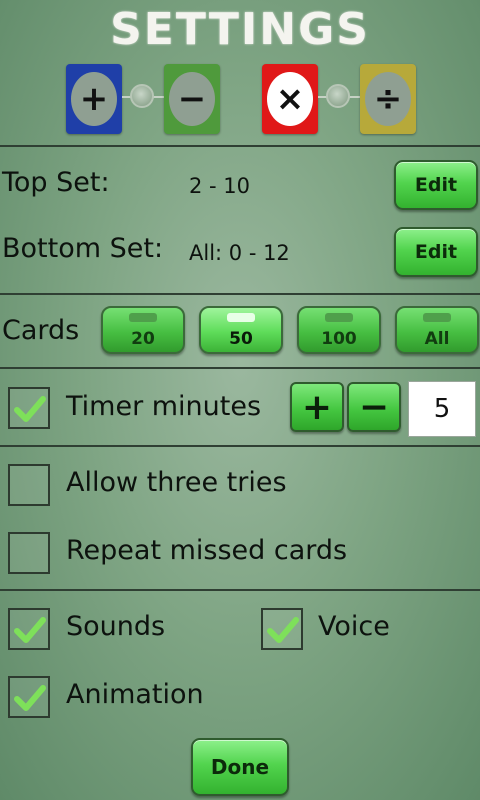 The width and height of the screenshot is (480, 800). I want to click on add-operation-card: +, so click(94, 99).